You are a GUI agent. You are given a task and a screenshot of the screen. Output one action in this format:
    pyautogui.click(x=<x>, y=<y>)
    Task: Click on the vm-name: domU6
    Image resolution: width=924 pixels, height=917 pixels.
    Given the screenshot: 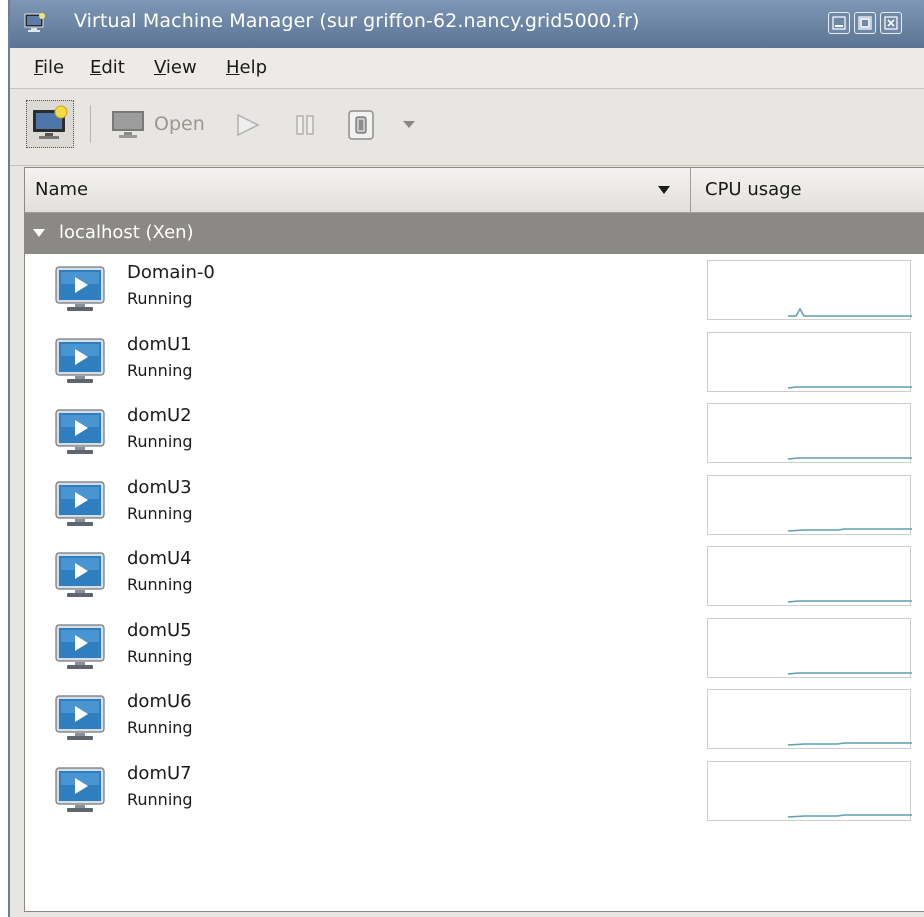 What is the action you would take?
    pyautogui.click(x=159, y=701)
    